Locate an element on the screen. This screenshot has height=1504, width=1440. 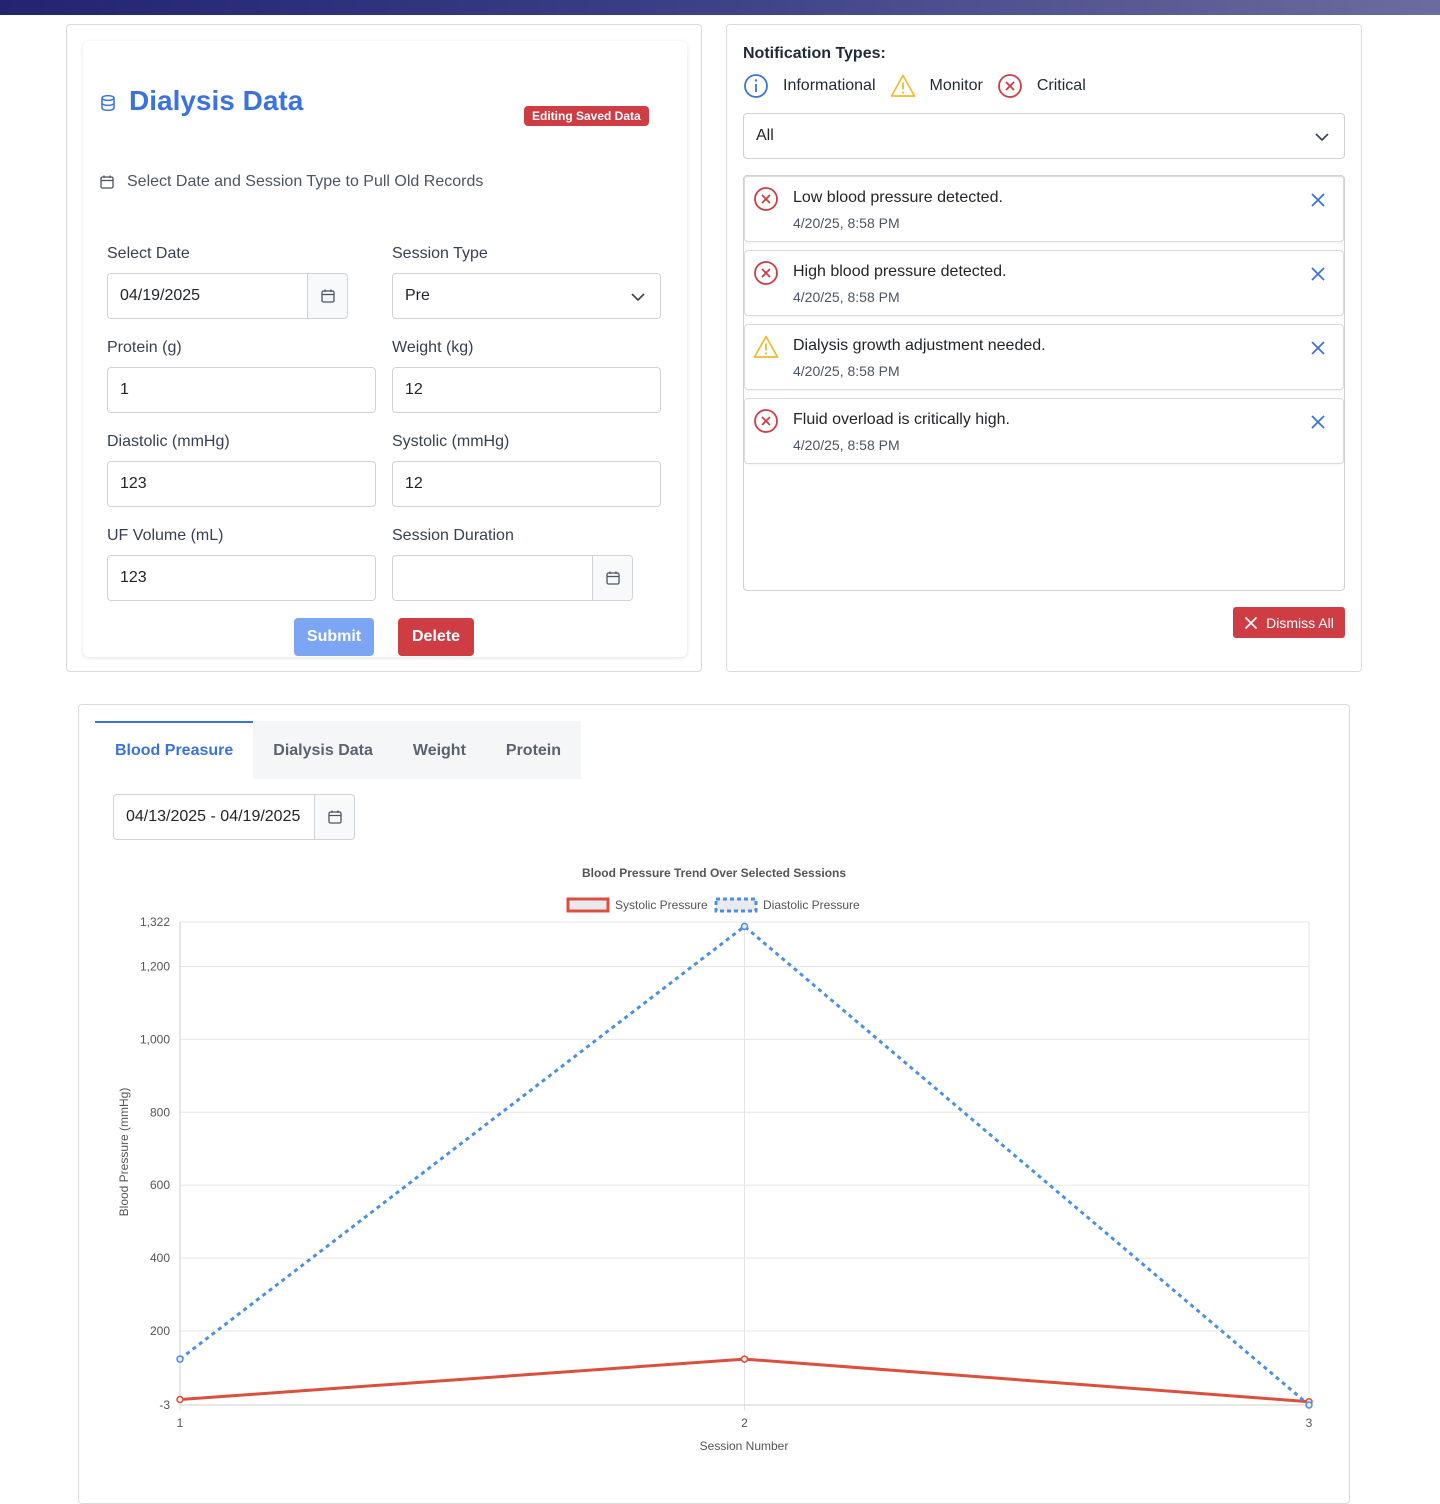
type-critical: Critical is located at coordinates (1041, 86).